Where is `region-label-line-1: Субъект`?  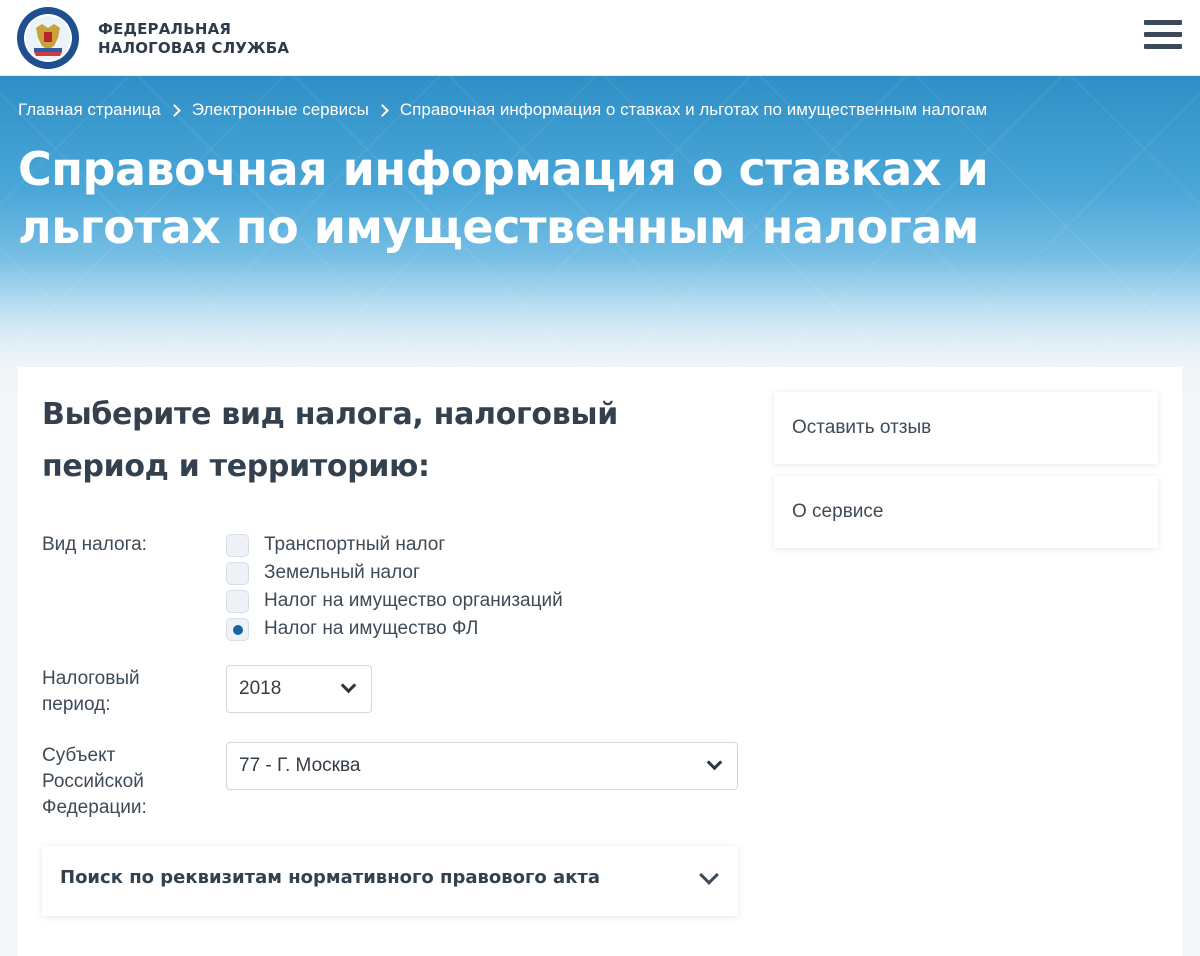
region-label-line-1: Субъект is located at coordinates (79, 755).